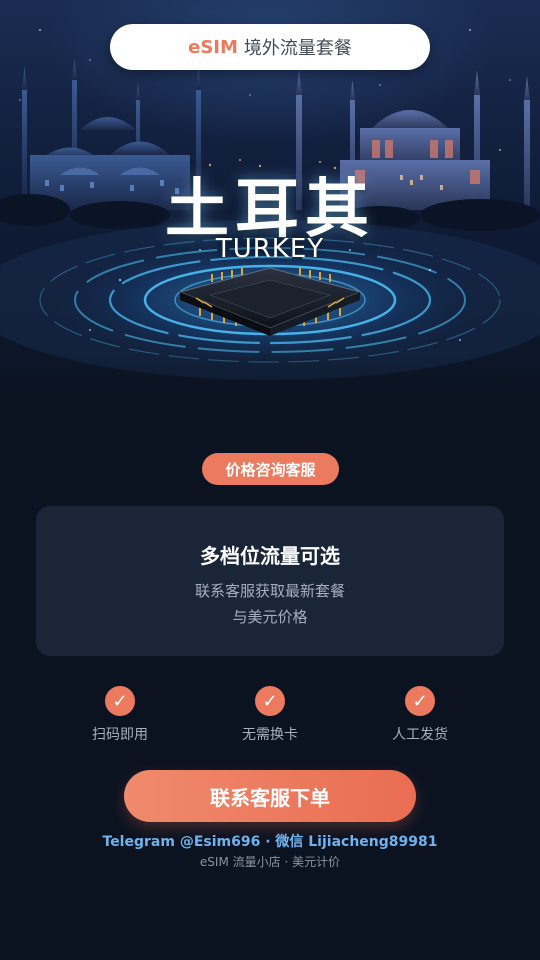 Image resolution: width=540 pixels, height=960 pixels. What do you see at coordinates (270, 395) in the screenshot?
I see `hero-fade` at bounding box center [270, 395].